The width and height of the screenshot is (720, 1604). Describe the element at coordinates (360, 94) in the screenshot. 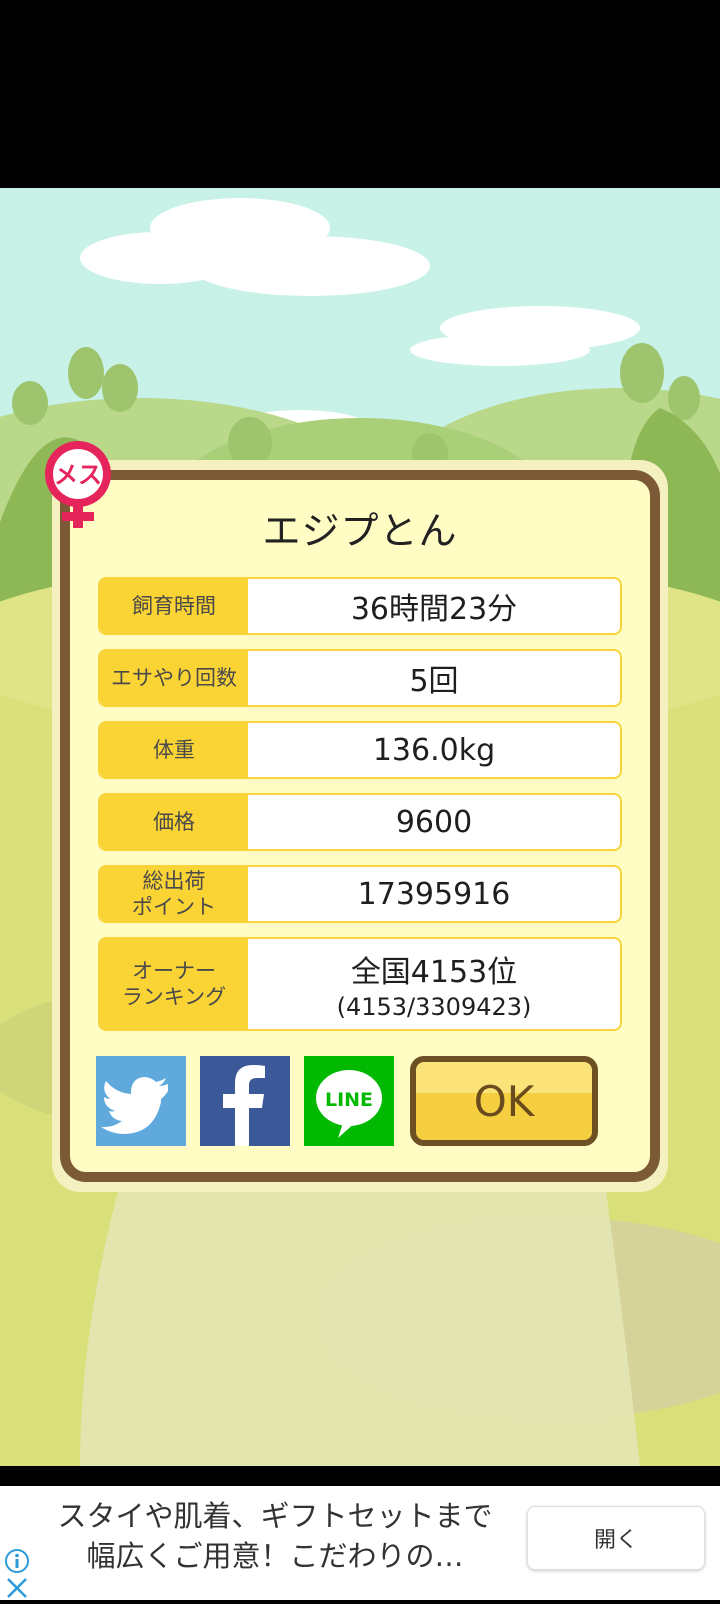

I see `status-bar-area` at that location.